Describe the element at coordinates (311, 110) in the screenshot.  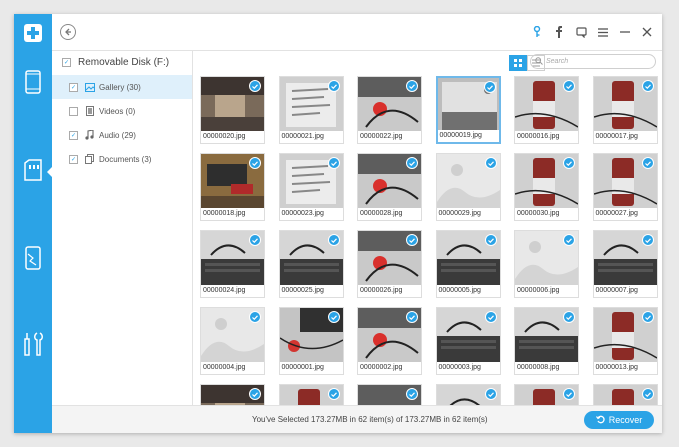
I see `thumbnail-item: 00000021.jpg` at that location.